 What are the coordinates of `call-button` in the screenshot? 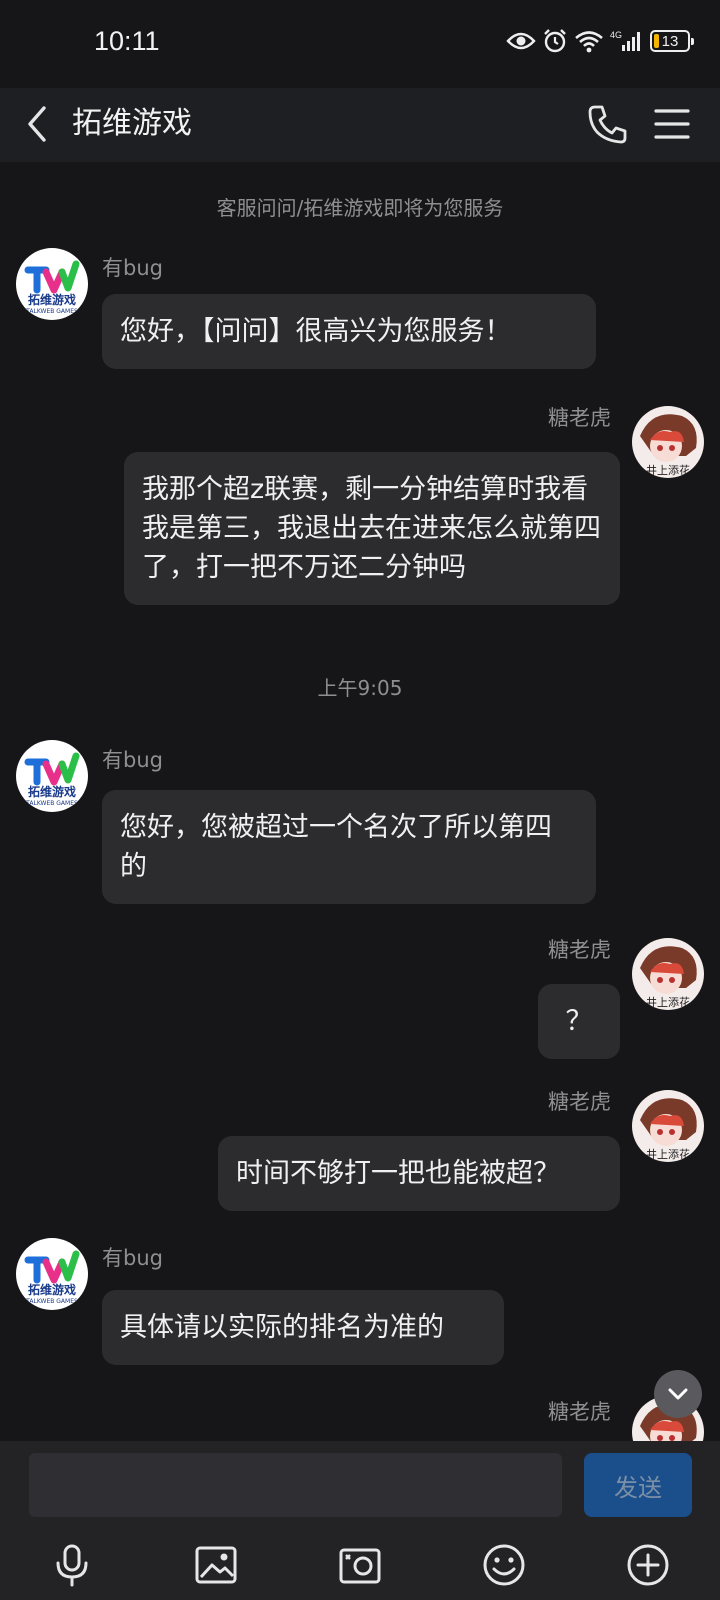 It's located at (608, 124).